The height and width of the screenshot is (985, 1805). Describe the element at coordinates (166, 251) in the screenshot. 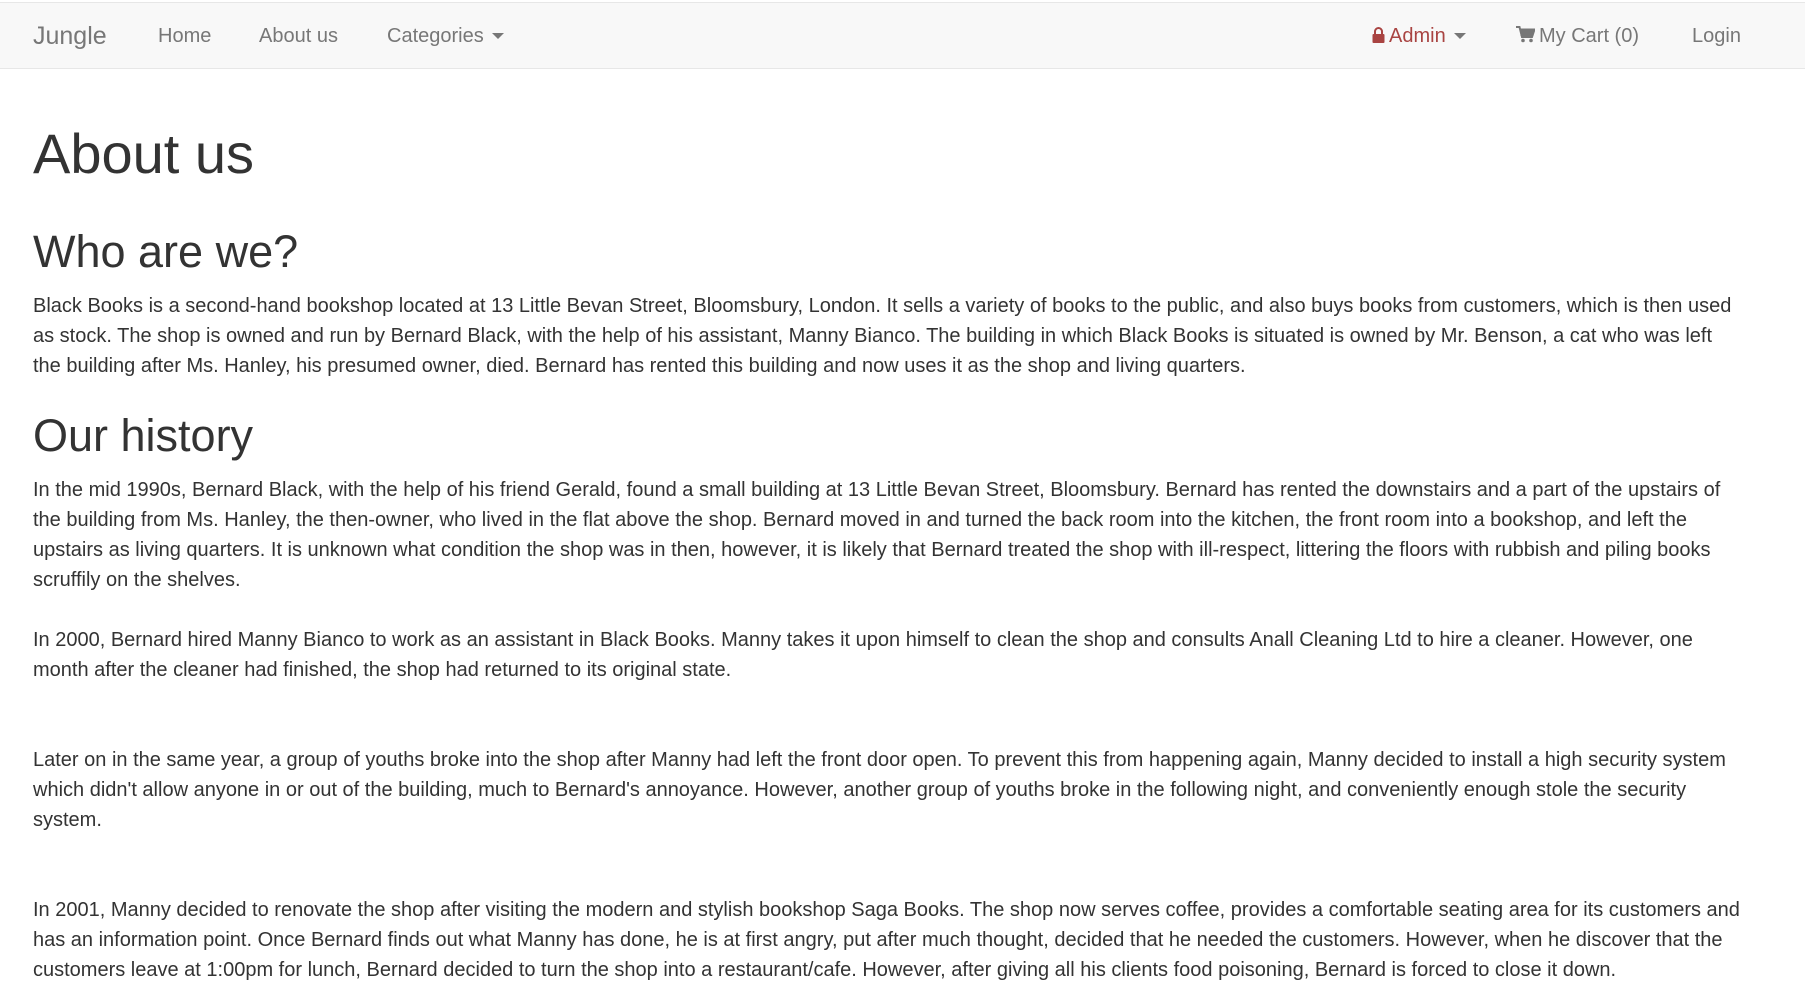

I see `section-heading-who: Who are we?` at that location.